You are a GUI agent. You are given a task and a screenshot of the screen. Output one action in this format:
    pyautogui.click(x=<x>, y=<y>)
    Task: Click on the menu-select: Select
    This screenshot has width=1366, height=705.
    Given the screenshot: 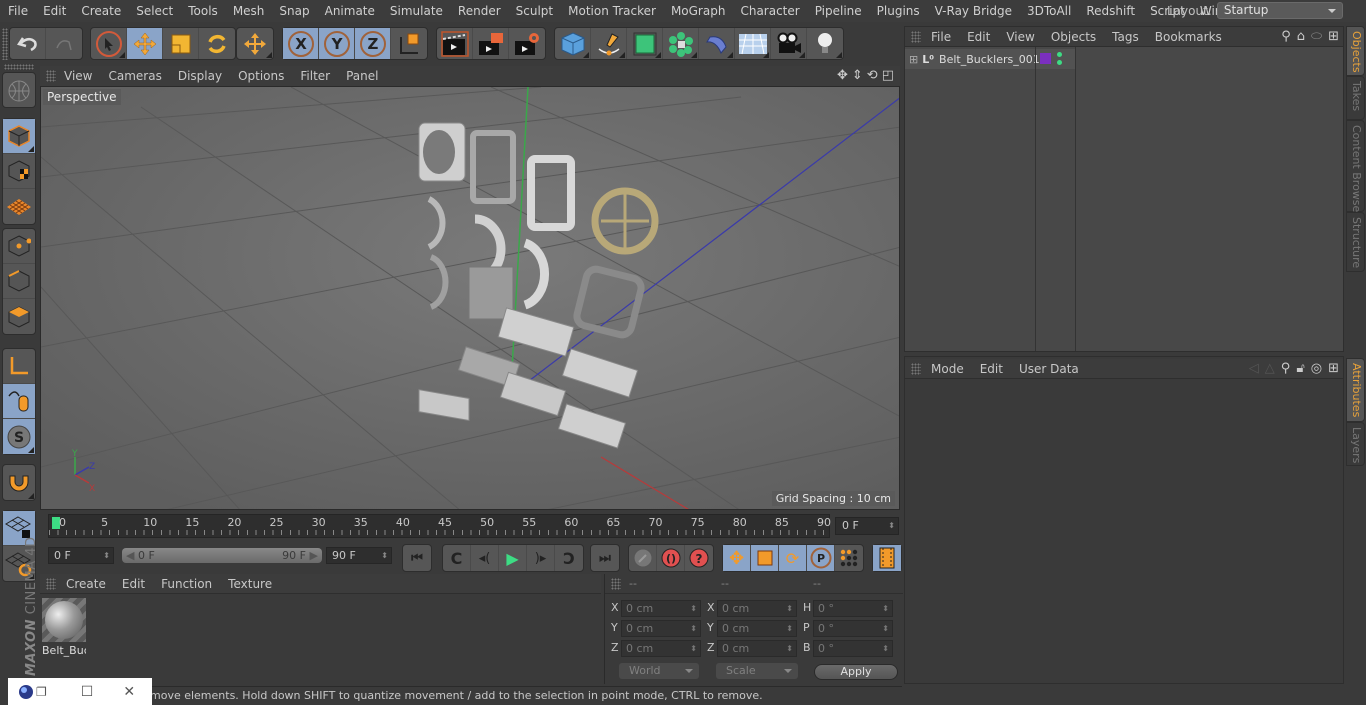 What is the action you would take?
    pyautogui.click(x=154, y=11)
    